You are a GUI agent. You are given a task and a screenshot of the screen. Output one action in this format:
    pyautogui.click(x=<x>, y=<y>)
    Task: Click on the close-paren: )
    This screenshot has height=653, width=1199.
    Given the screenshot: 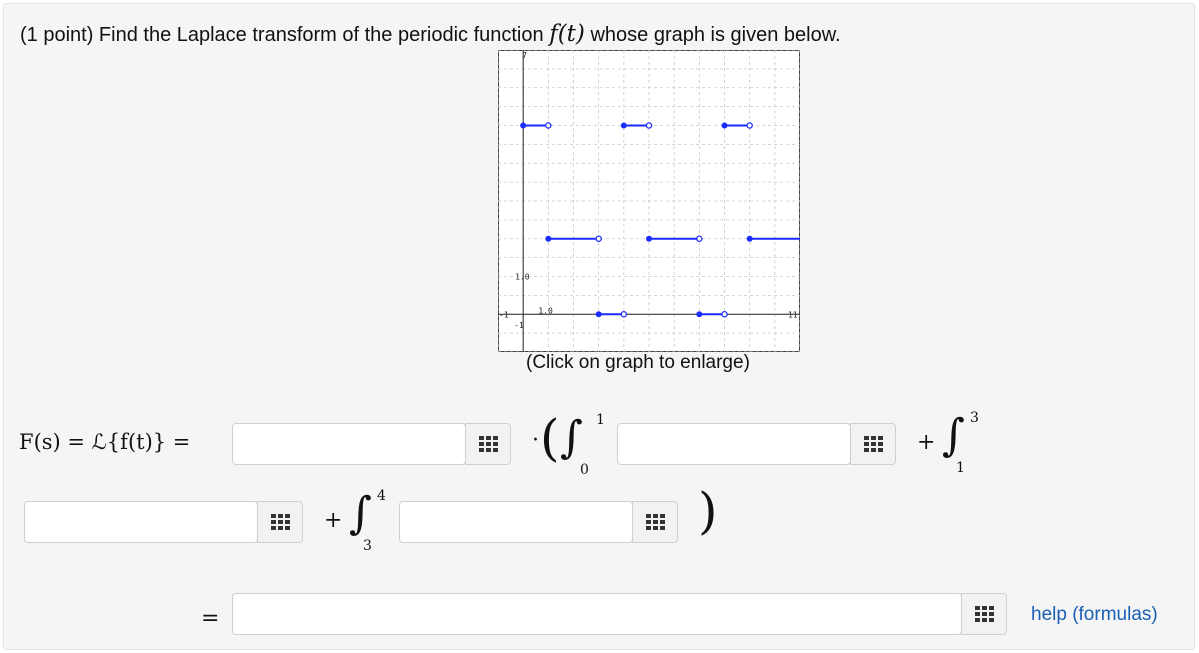 What is the action you would take?
    pyautogui.click(x=708, y=511)
    